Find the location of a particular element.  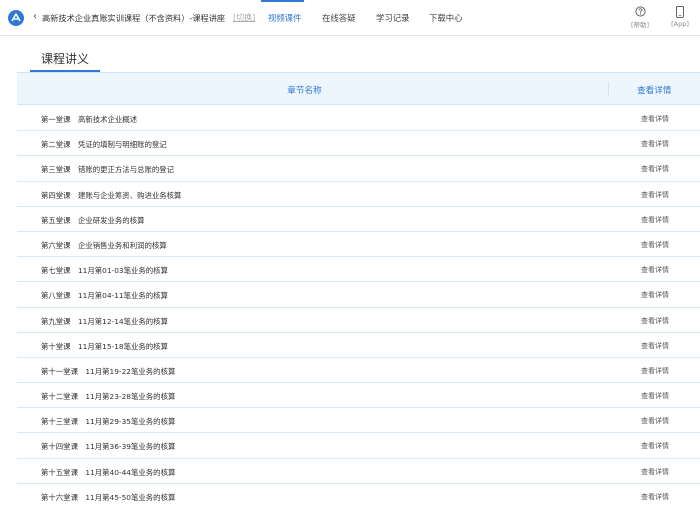

table-row: 第十堂课 11月第15-18笔业务的核算 查看详情 is located at coordinates (358, 345).